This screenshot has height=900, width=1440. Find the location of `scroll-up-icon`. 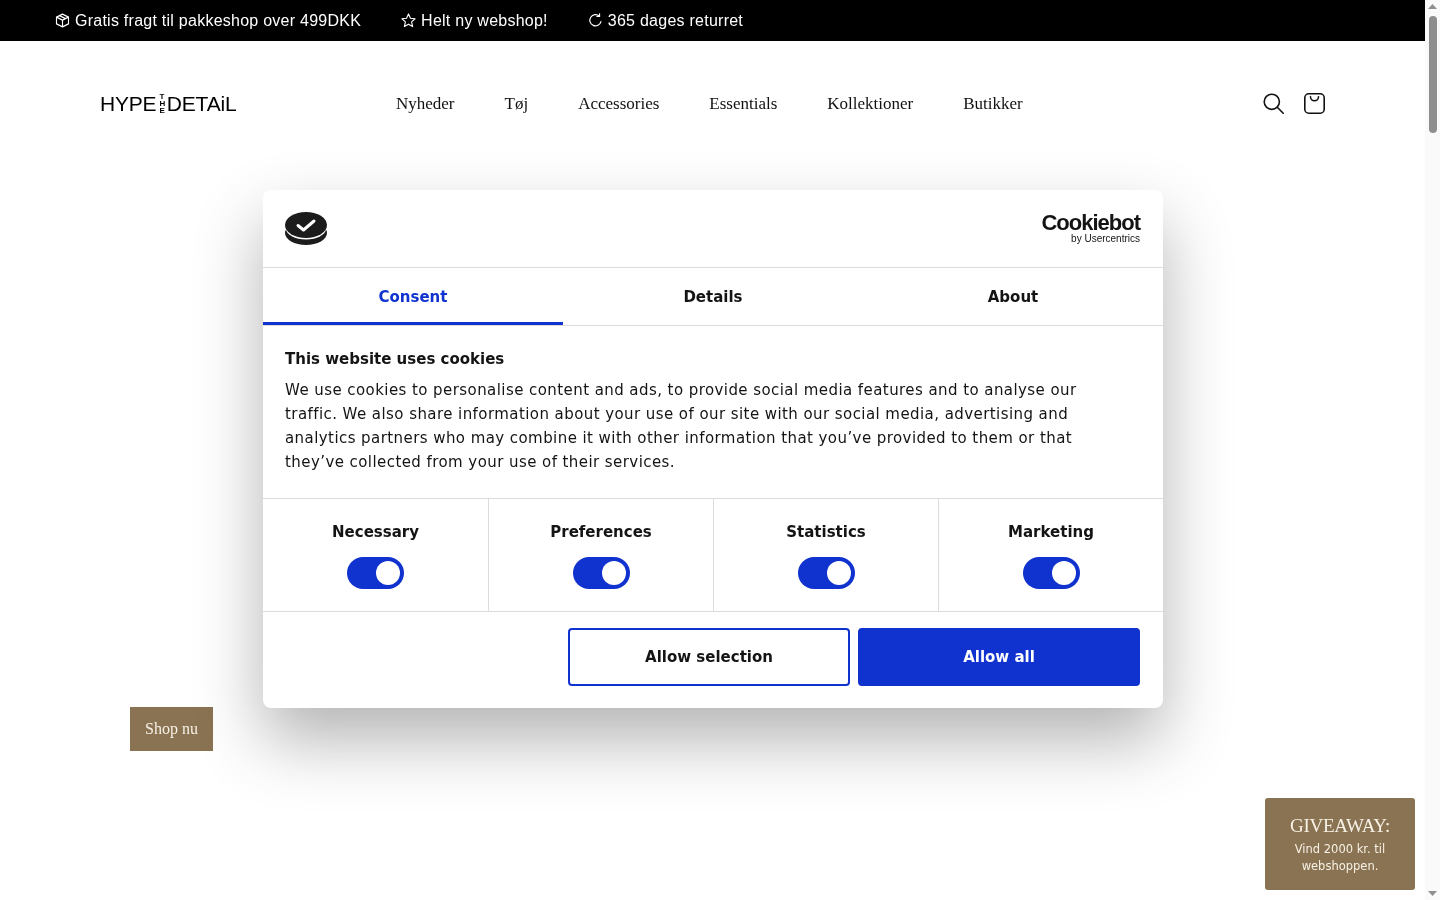

scroll-up-icon is located at coordinates (1432, 6).